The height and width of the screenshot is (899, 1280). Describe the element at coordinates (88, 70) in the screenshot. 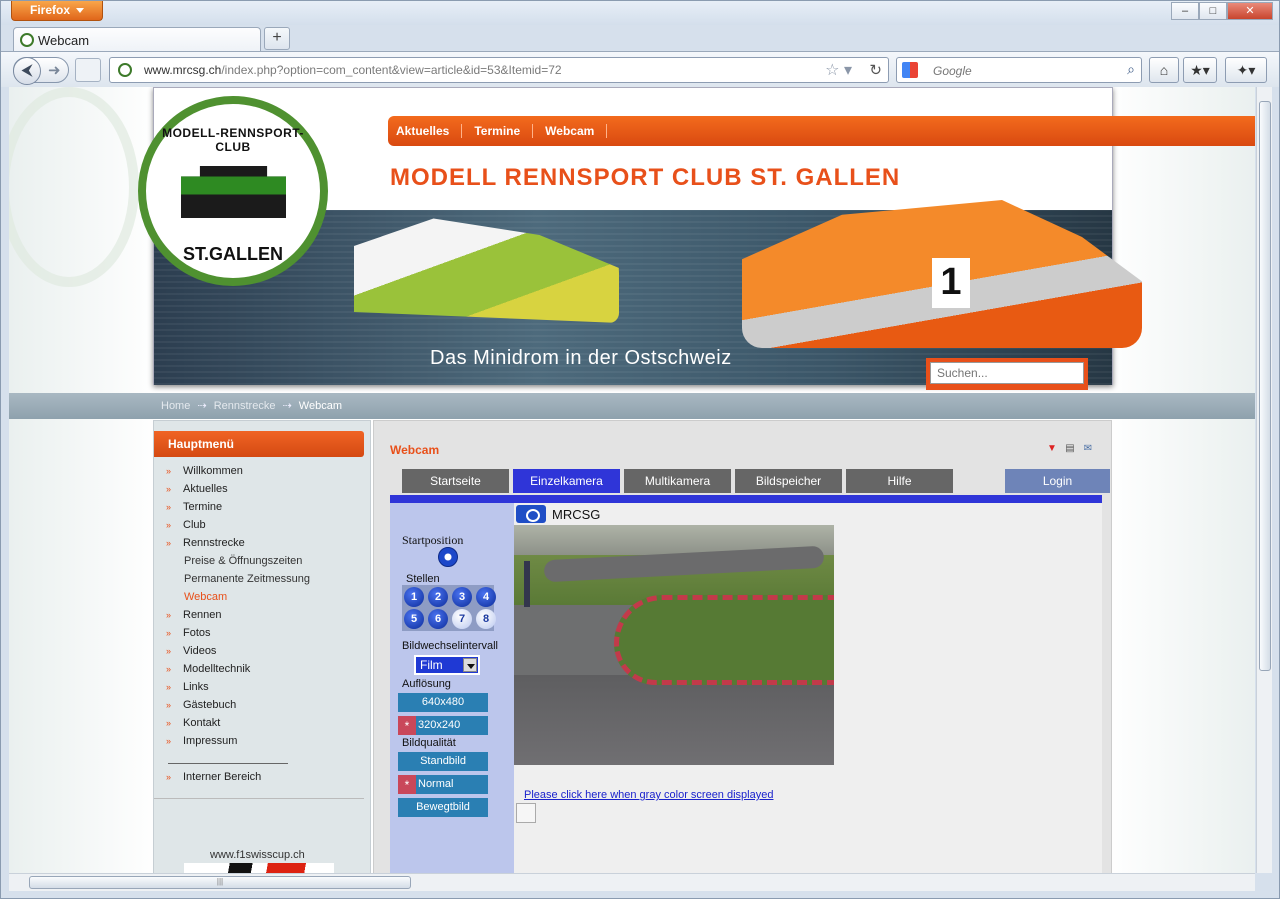

I see `bookmarks-bar-icon` at that location.